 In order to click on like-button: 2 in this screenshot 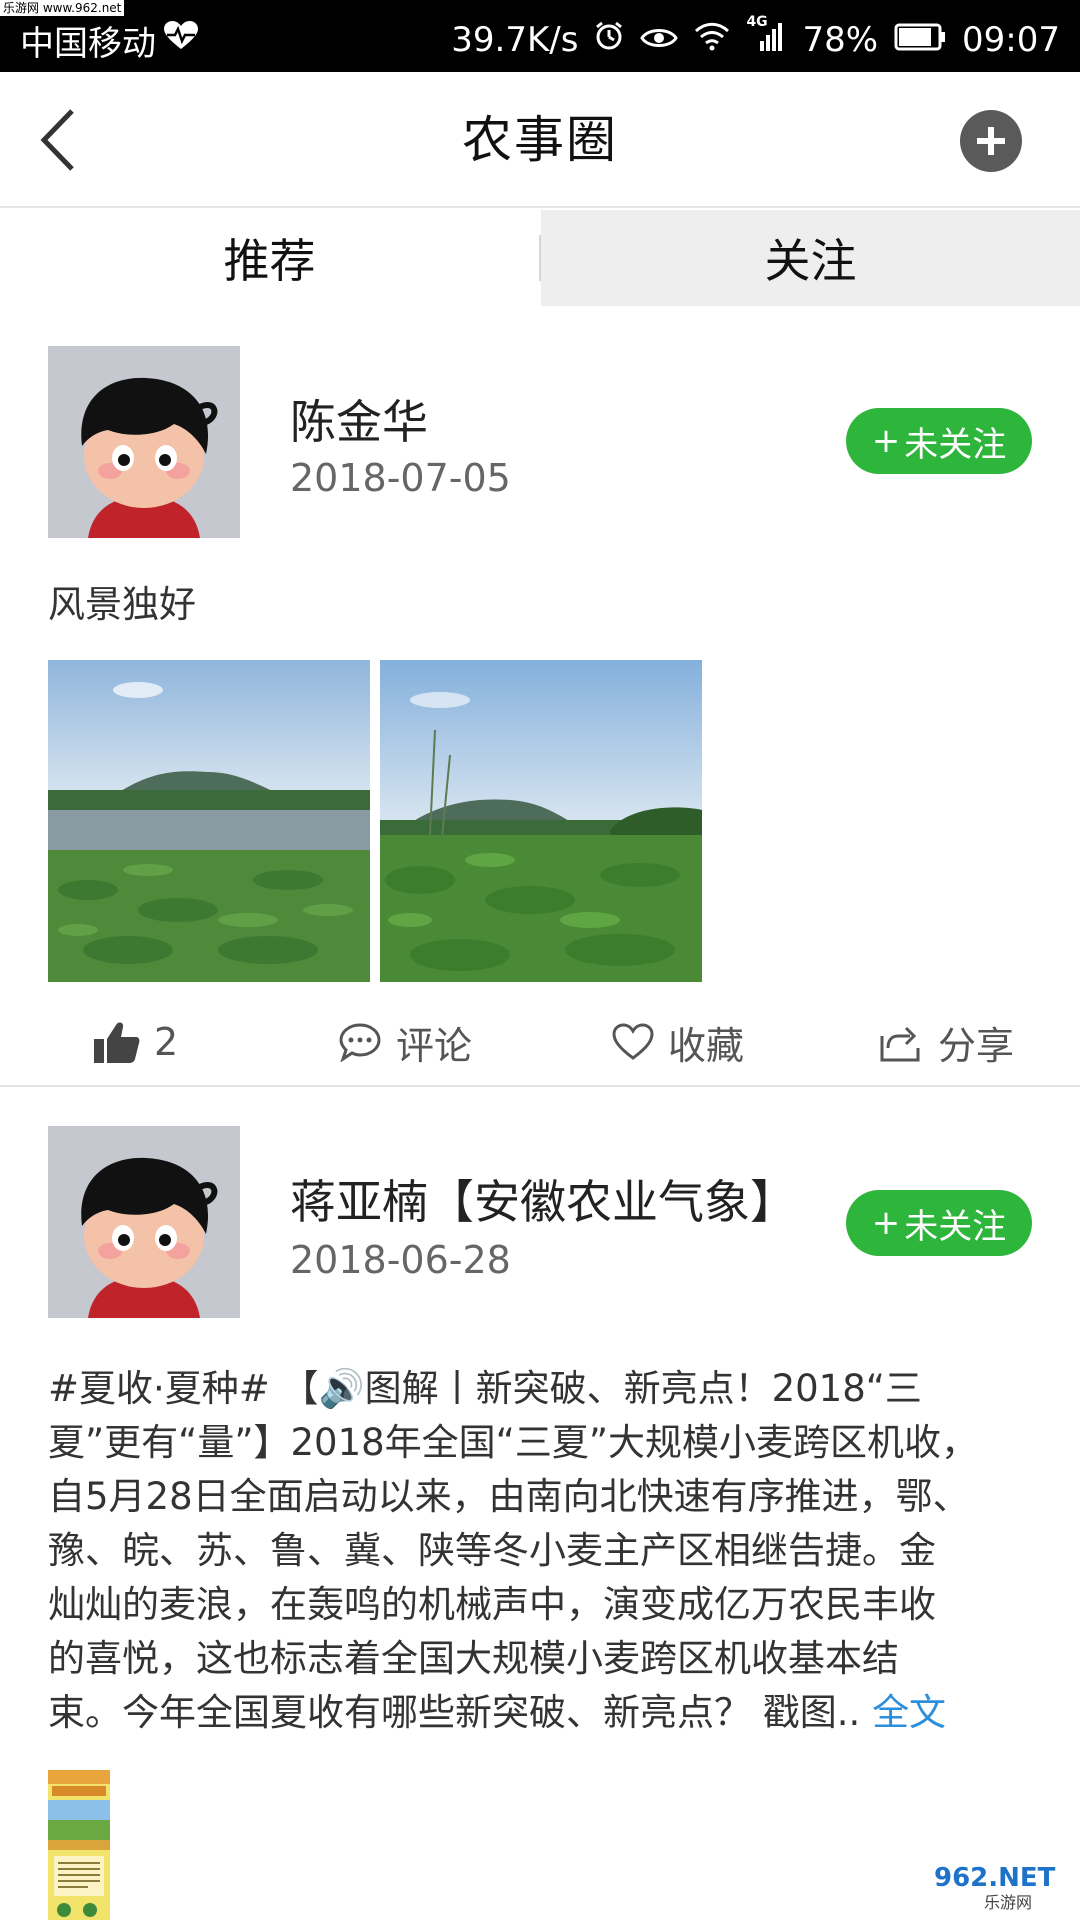, I will do `click(136, 1042)`.